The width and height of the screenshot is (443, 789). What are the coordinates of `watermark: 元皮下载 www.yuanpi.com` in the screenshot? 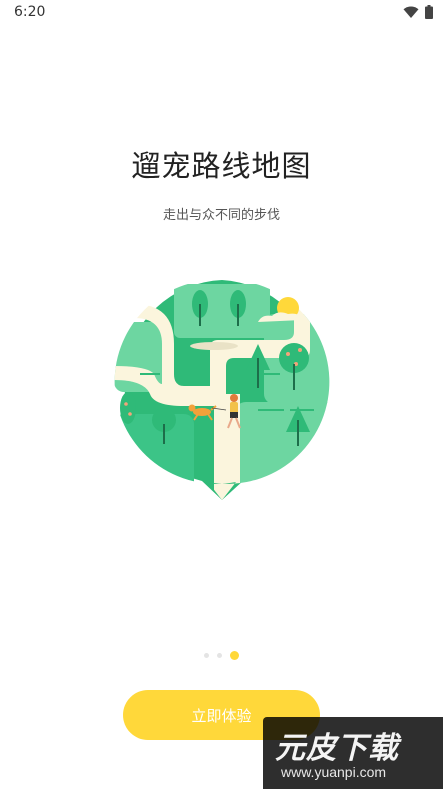 It's located at (353, 753).